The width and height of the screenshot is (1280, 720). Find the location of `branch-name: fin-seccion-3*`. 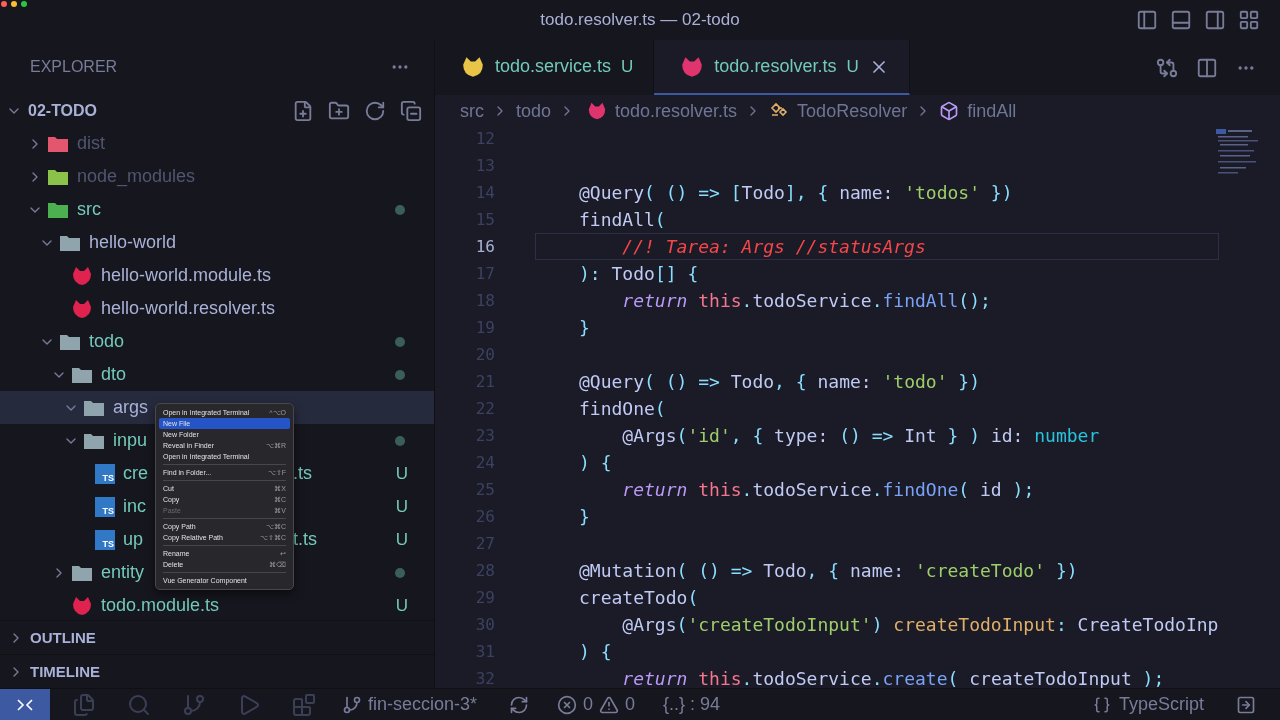

branch-name: fin-seccion-3* is located at coordinates (423, 704).